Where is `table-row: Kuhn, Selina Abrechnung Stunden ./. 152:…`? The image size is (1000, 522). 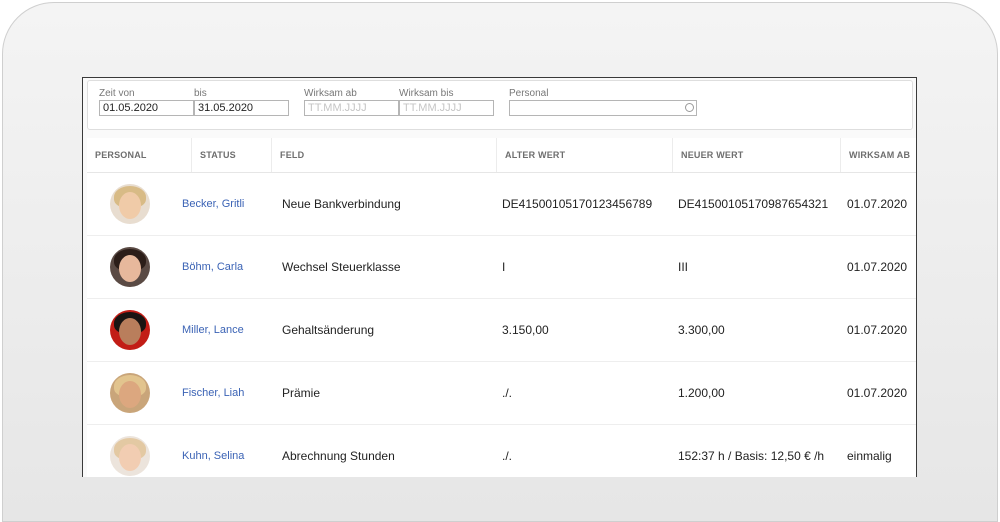 table-row: Kuhn, Selina Abrechnung Stunden ./. 152:… is located at coordinates (501, 451).